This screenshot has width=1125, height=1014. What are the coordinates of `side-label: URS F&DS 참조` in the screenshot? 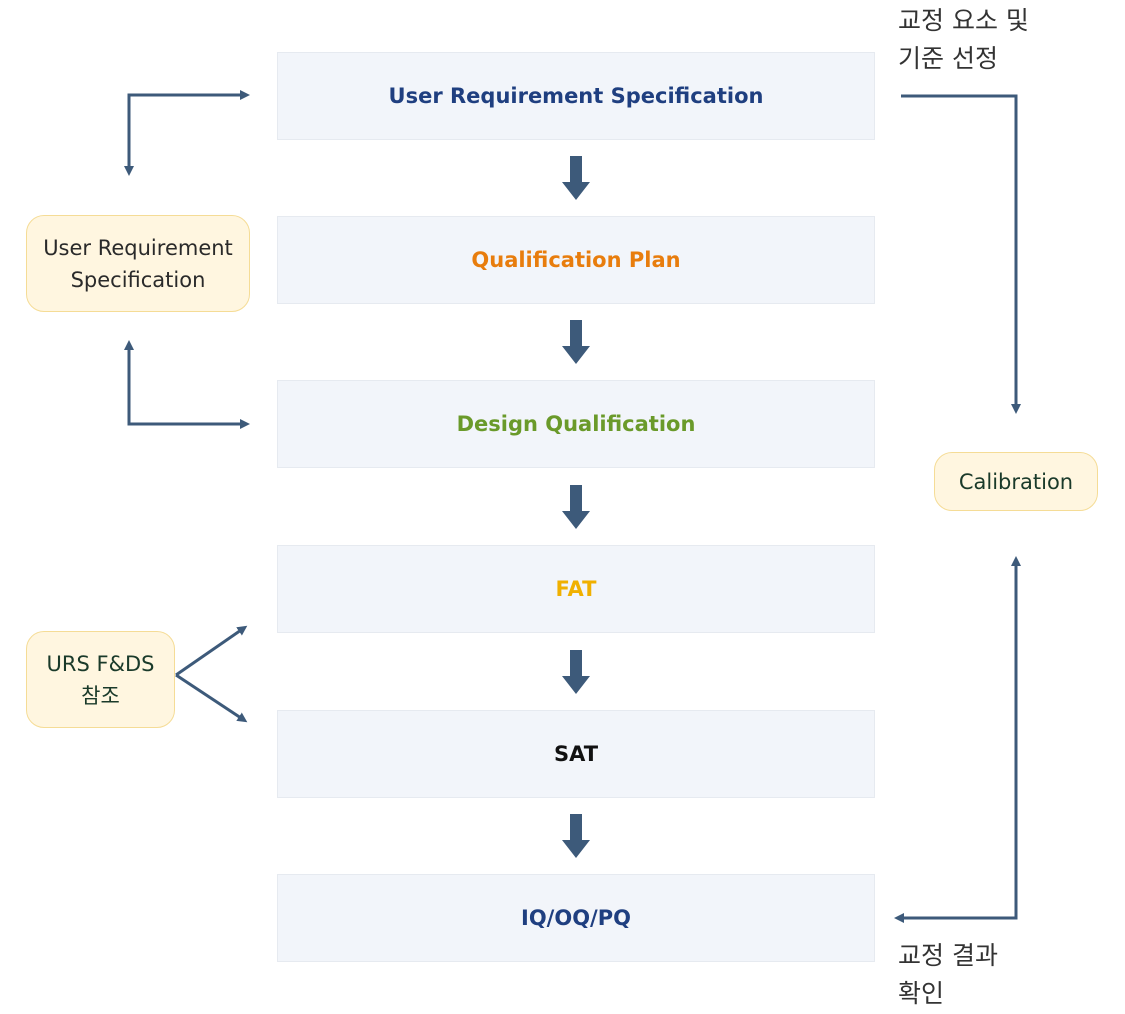 It's located at (100, 679).